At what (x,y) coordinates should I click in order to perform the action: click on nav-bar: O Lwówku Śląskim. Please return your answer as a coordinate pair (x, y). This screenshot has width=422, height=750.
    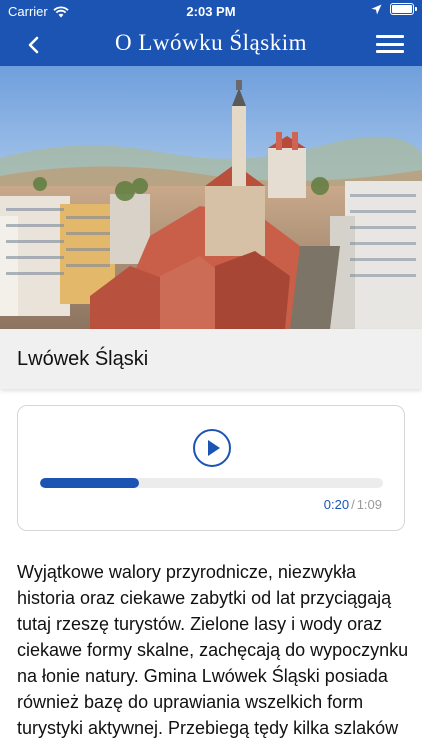
    Looking at the image, I should click on (211, 44).